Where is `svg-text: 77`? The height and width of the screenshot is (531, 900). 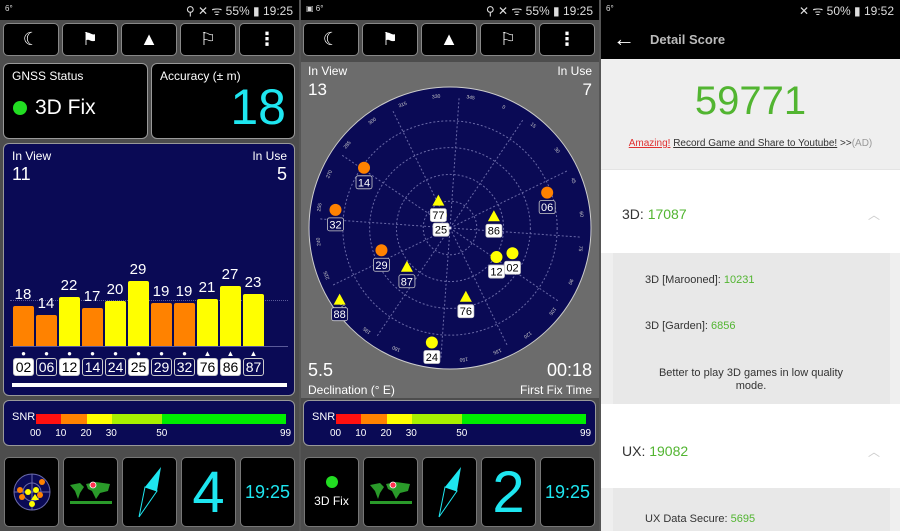 svg-text: 77 is located at coordinates (438, 216).